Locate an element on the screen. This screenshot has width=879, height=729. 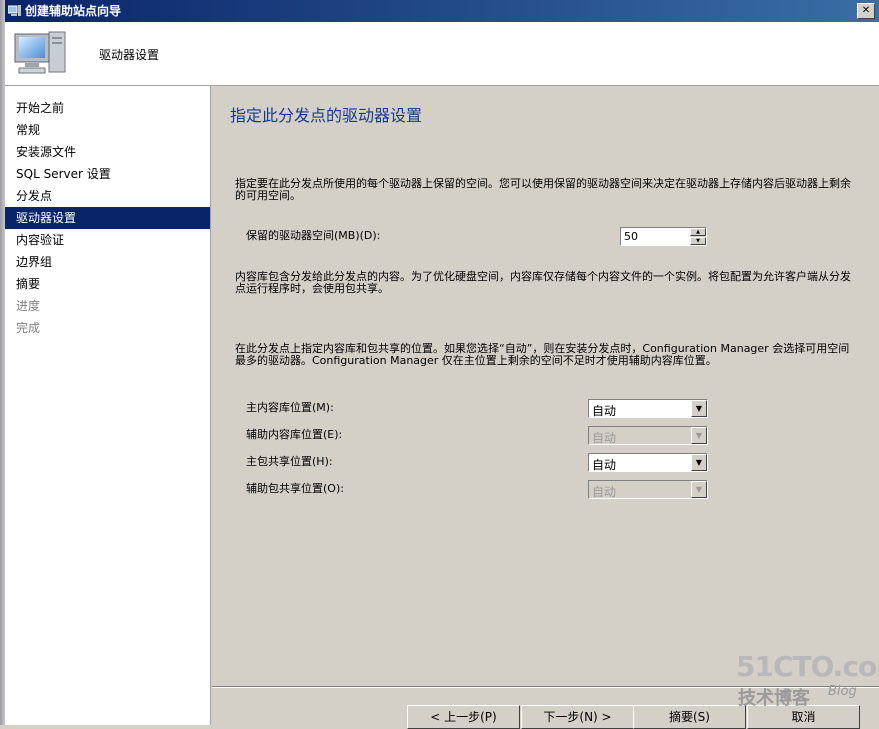
wizard-app-icon is located at coordinates (14, 10).